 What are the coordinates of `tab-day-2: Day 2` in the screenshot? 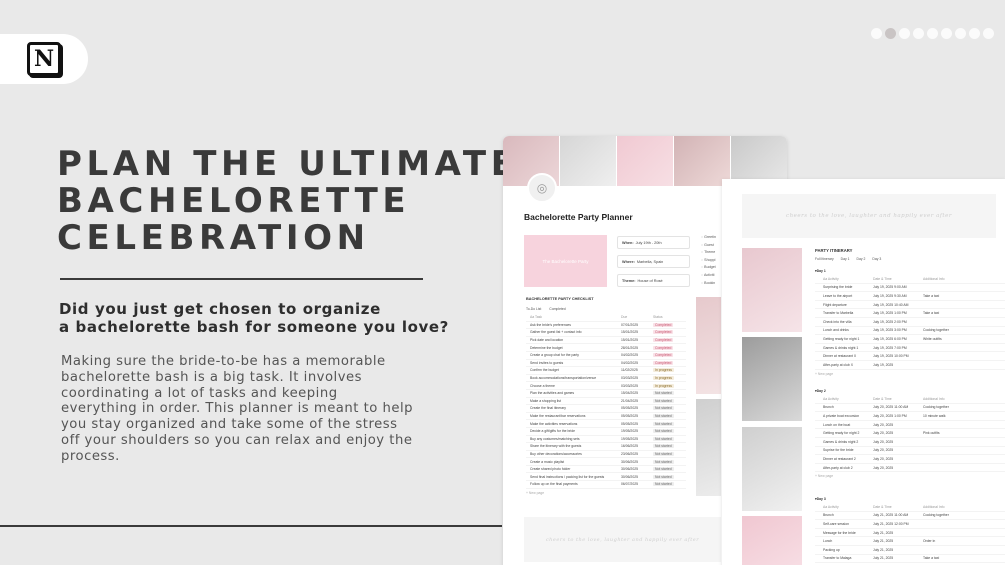 It's located at (861, 259).